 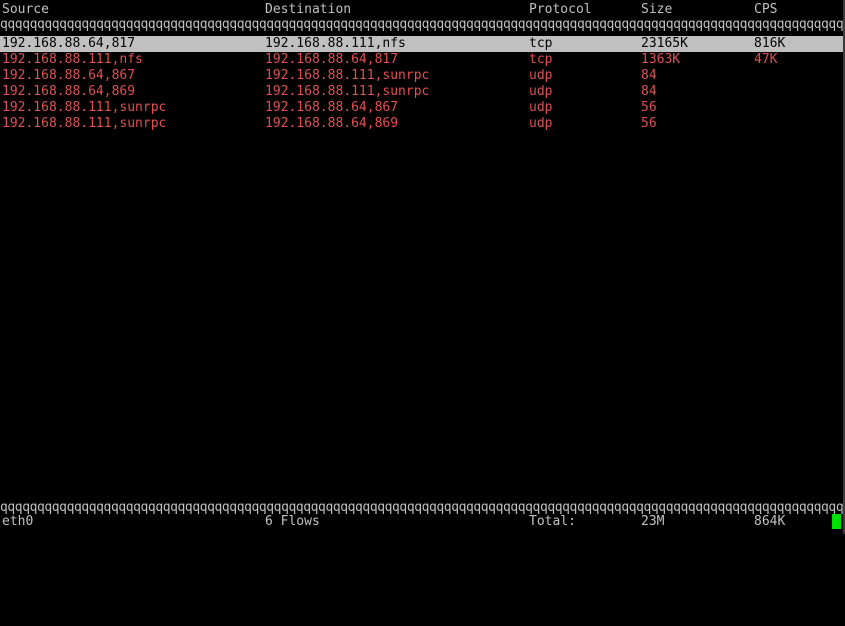 What do you see at coordinates (770, 521) in the screenshot?
I see `total-cps: 864K` at bounding box center [770, 521].